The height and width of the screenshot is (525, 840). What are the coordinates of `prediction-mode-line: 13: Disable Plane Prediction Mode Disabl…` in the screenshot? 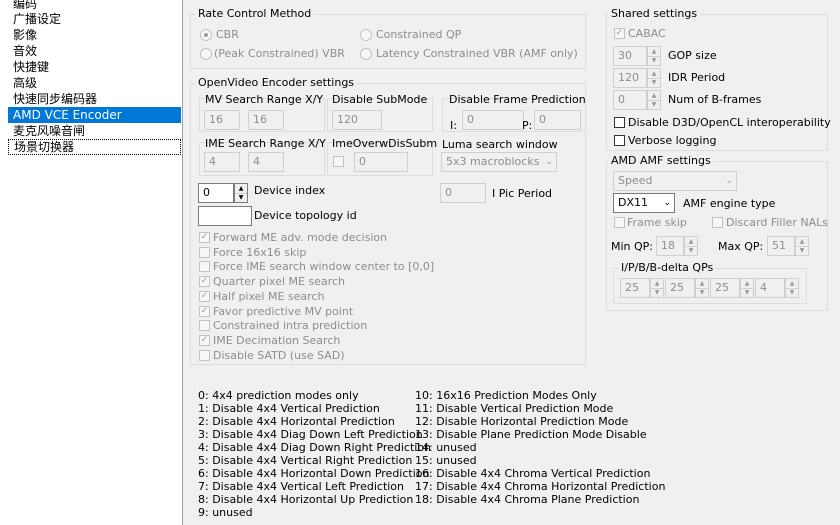 It's located at (531, 434).